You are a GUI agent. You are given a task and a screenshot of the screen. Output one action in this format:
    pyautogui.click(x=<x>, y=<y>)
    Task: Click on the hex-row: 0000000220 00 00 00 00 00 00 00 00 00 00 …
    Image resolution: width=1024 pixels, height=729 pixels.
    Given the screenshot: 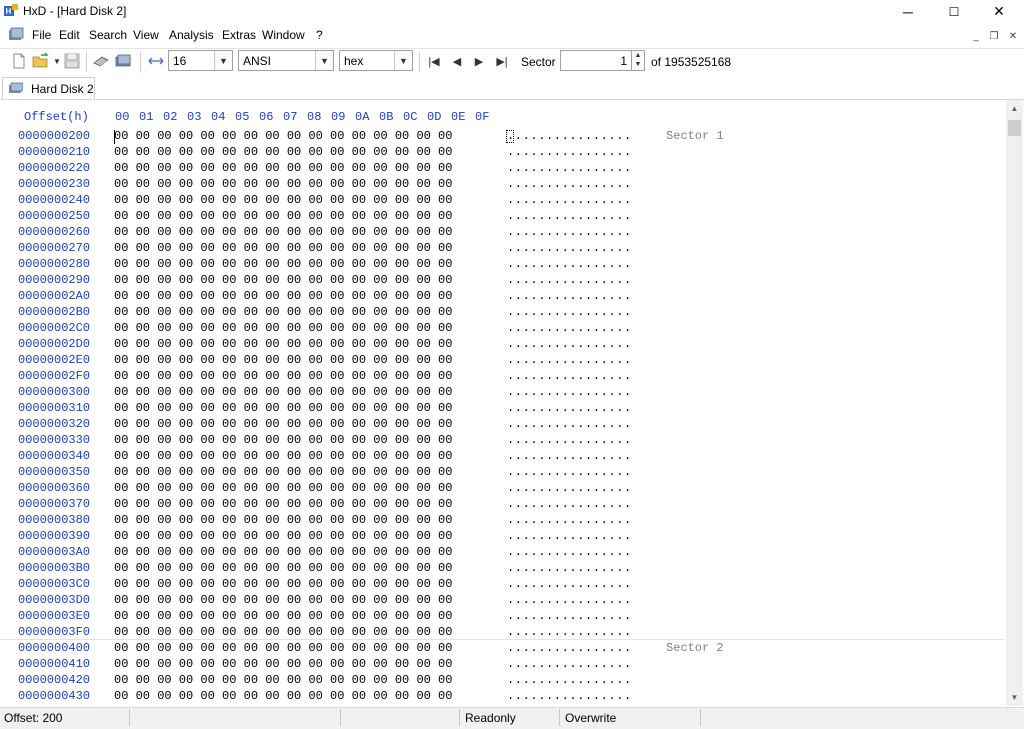 What is the action you would take?
    pyautogui.click(x=503, y=169)
    